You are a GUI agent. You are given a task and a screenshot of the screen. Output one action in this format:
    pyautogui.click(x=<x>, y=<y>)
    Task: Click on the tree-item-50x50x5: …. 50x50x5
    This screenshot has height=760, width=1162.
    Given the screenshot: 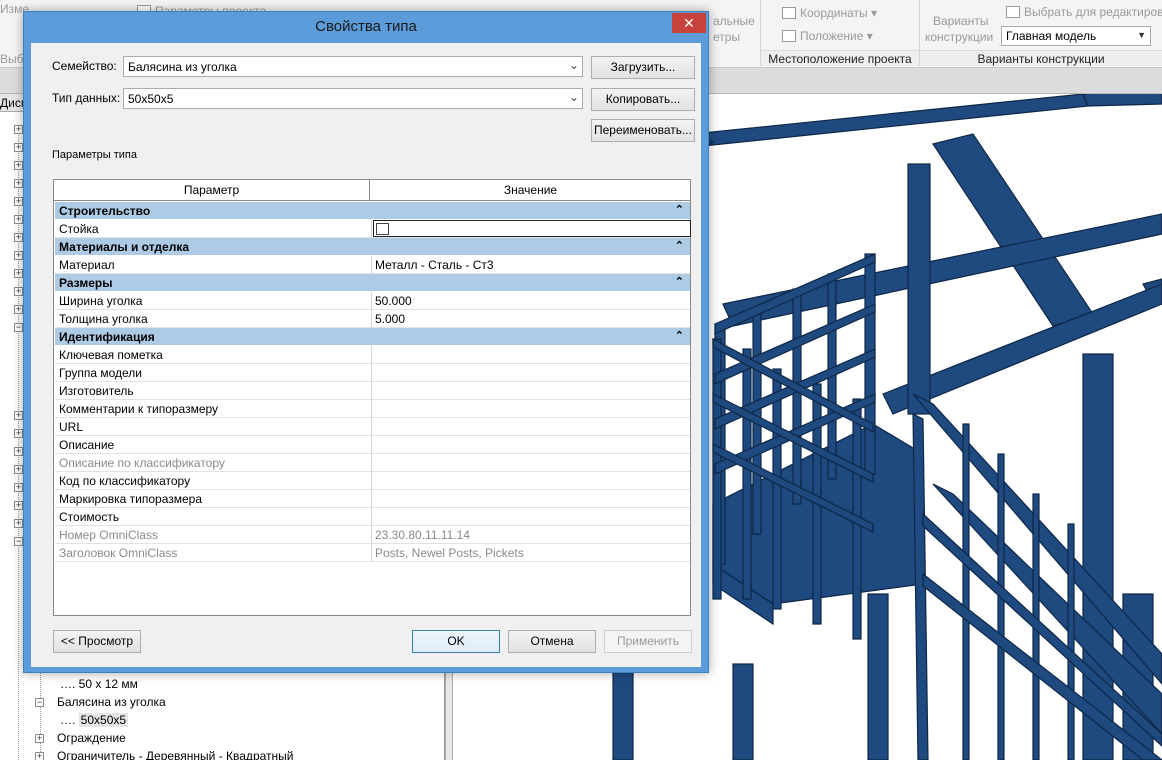 What is the action you would take?
    pyautogui.click(x=94, y=720)
    